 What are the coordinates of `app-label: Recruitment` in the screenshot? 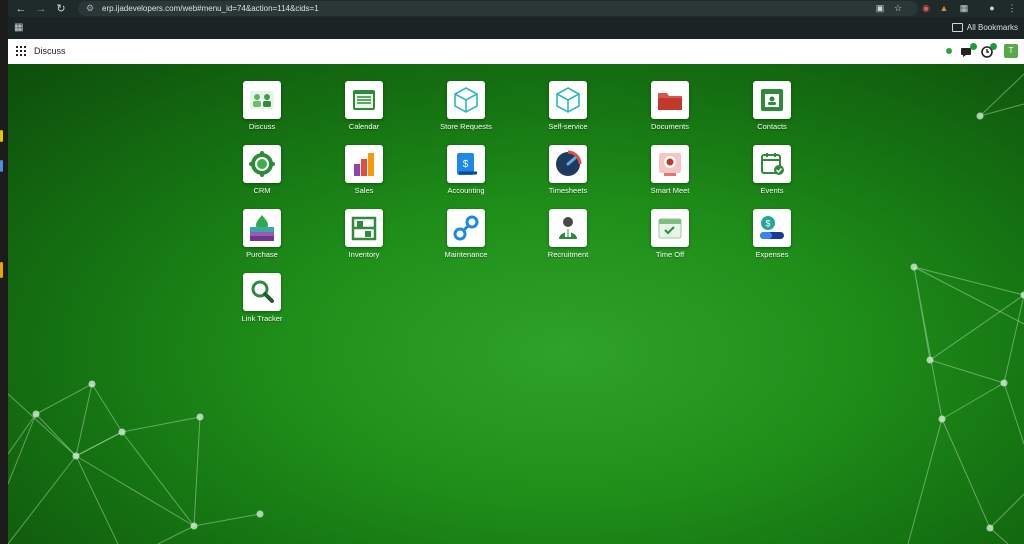 It's located at (568, 254).